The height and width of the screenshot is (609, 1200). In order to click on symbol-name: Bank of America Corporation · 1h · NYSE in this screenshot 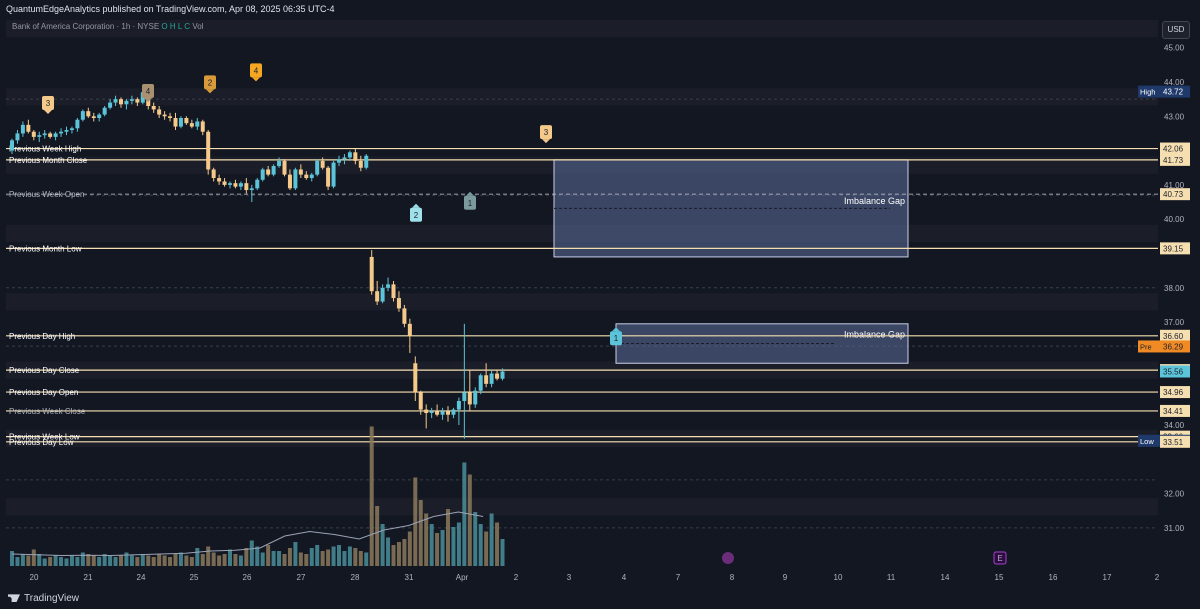, I will do `click(85, 26)`.